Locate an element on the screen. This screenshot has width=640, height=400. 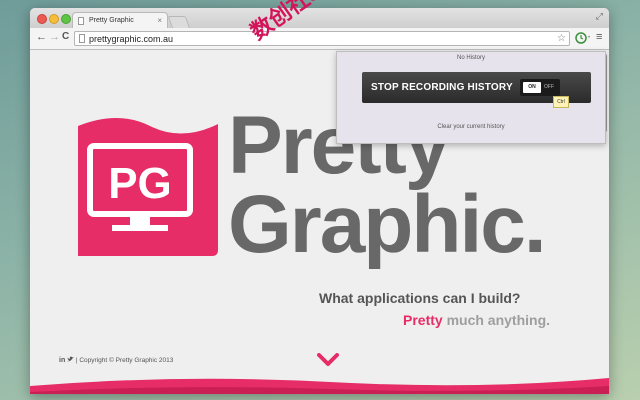
recording-toggle-switch: ON OFF is located at coordinates (540, 87).